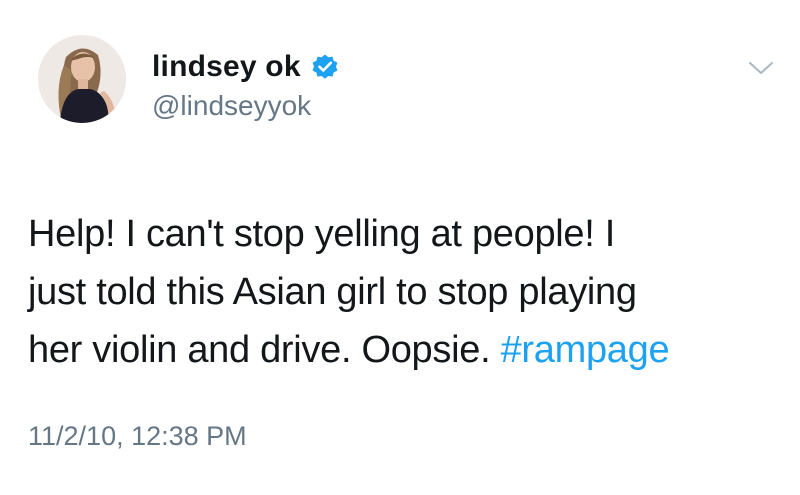 The width and height of the screenshot is (800, 495). What do you see at coordinates (264, 350) in the screenshot?
I see `tweet-text-segment: her violin and drive. Oopsie.` at bounding box center [264, 350].